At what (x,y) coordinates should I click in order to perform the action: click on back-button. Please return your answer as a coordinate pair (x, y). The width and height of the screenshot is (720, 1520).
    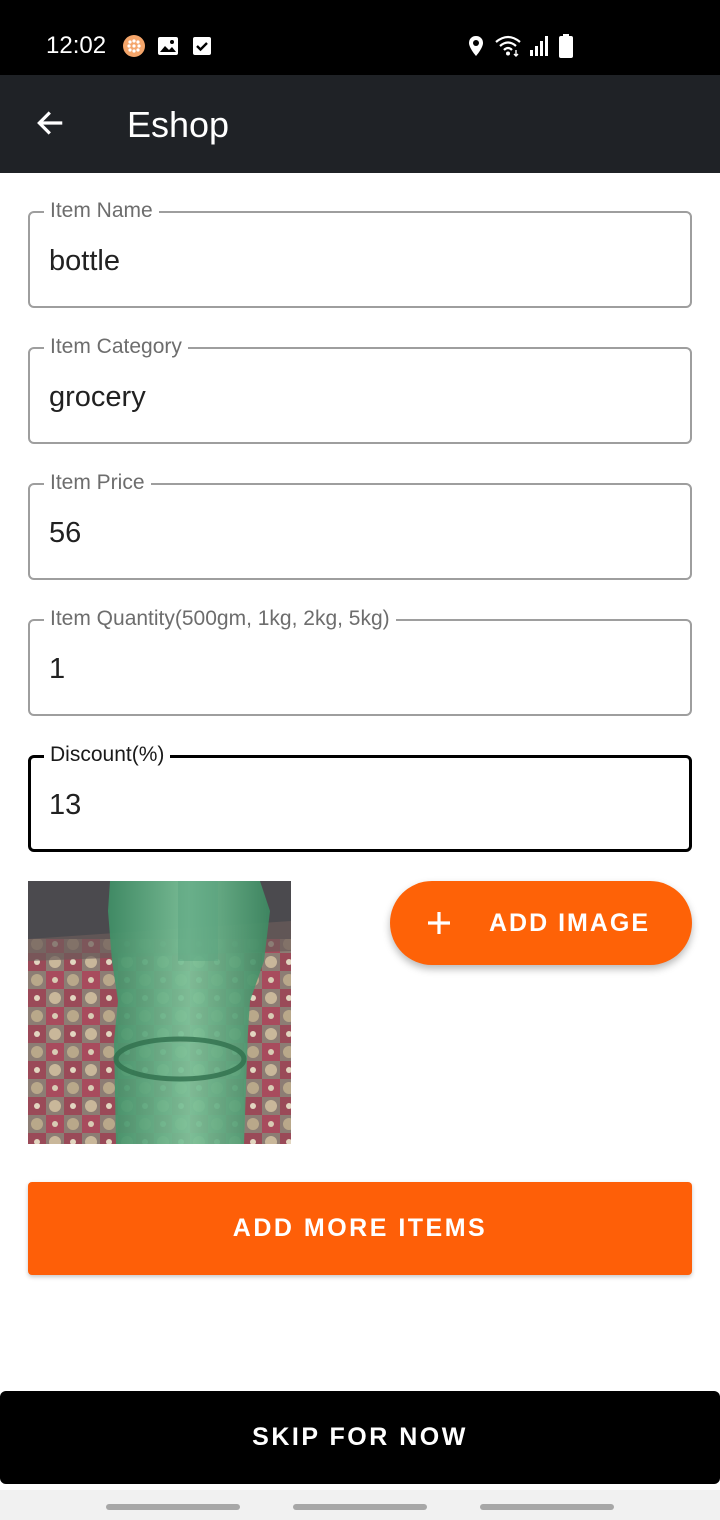
    Looking at the image, I should click on (50, 123).